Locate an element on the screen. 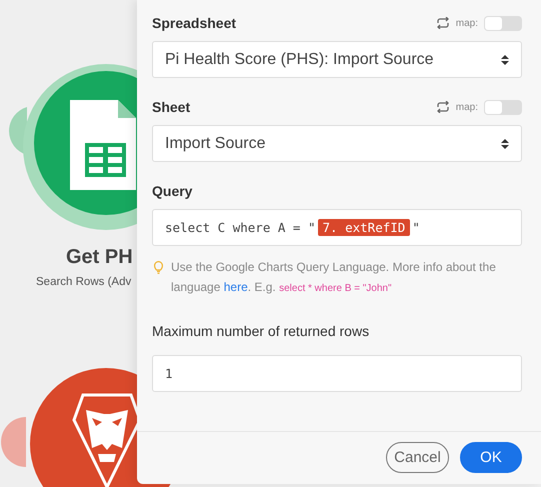 The width and height of the screenshot is (541, 487). help-link: here is located at coordinates (236, 287).